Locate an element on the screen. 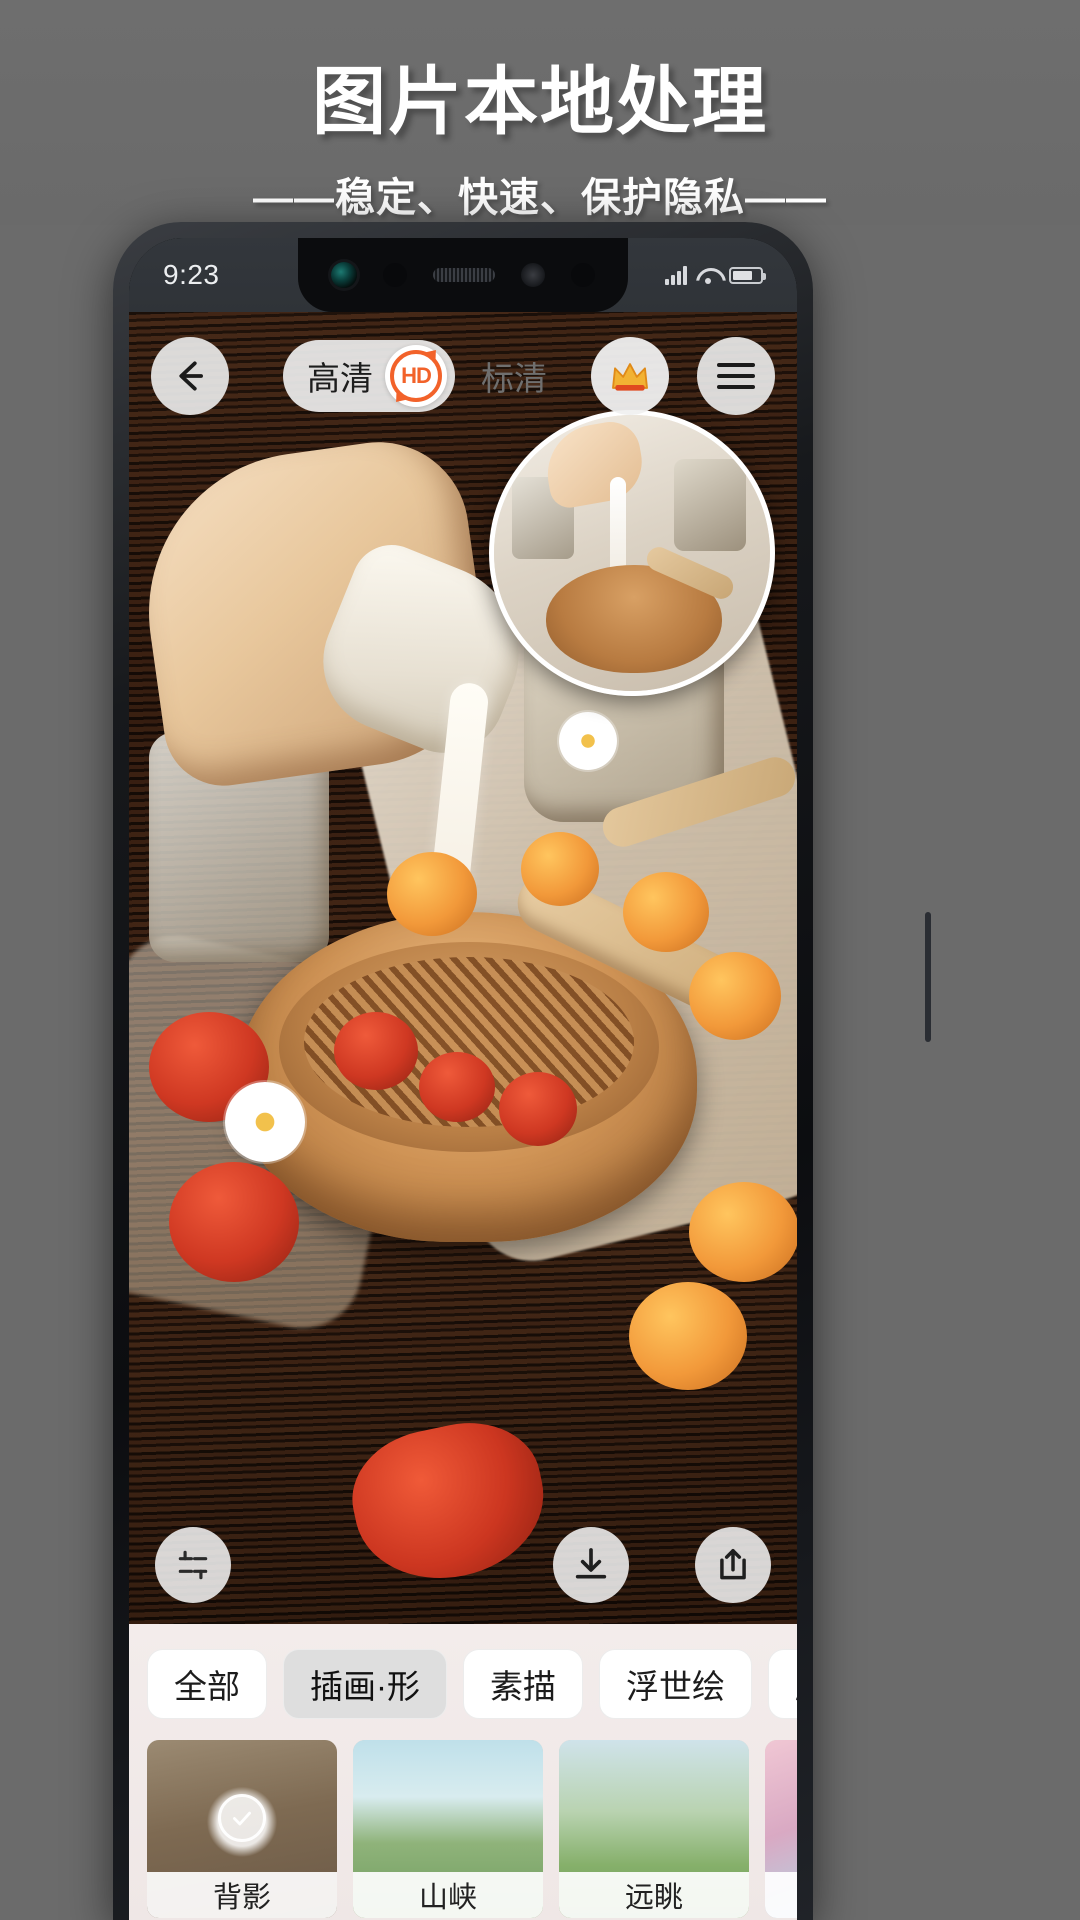  vip-crown-button is located at coordinates (630, 376).